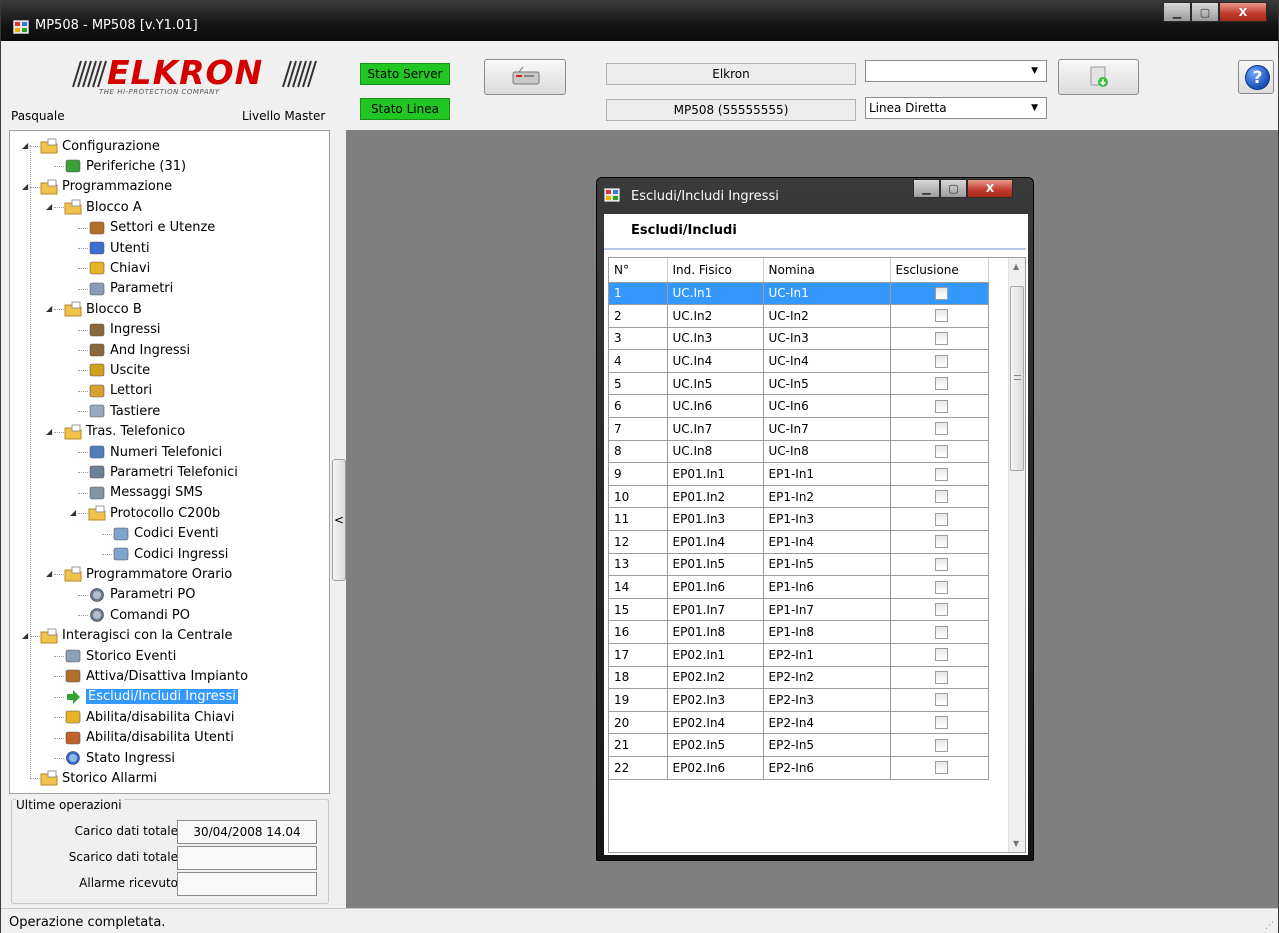  Describe the element at coordinates (990, 188) in the screenshot. I see `dialog-close-button: X` at that location.